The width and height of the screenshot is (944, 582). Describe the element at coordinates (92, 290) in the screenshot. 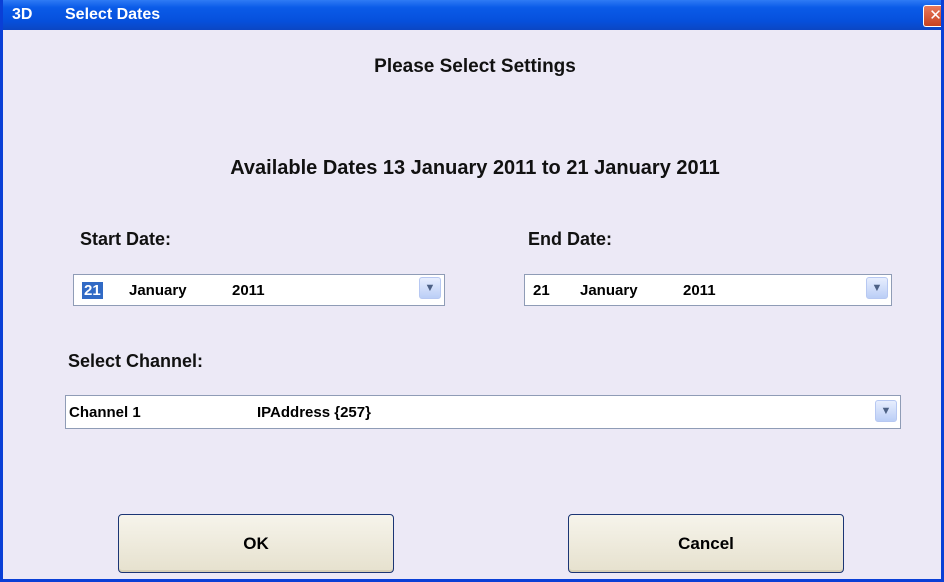

I see `start-date-day: 21` at that location.